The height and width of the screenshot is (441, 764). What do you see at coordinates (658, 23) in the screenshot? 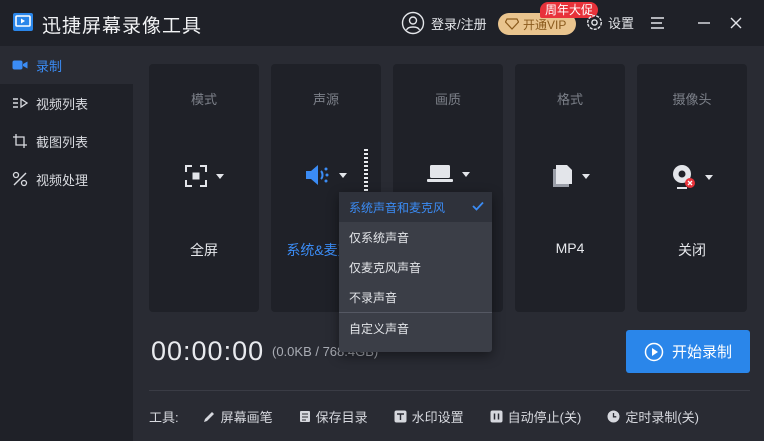
I see `menu-icon` at bounding box center [658, 23].